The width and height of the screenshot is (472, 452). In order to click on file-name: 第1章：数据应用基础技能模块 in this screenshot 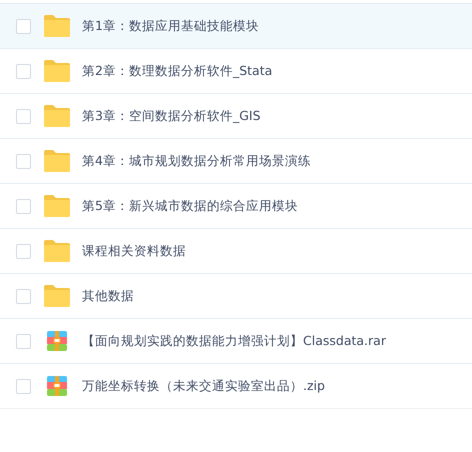, I will do `click(170, 26)`.